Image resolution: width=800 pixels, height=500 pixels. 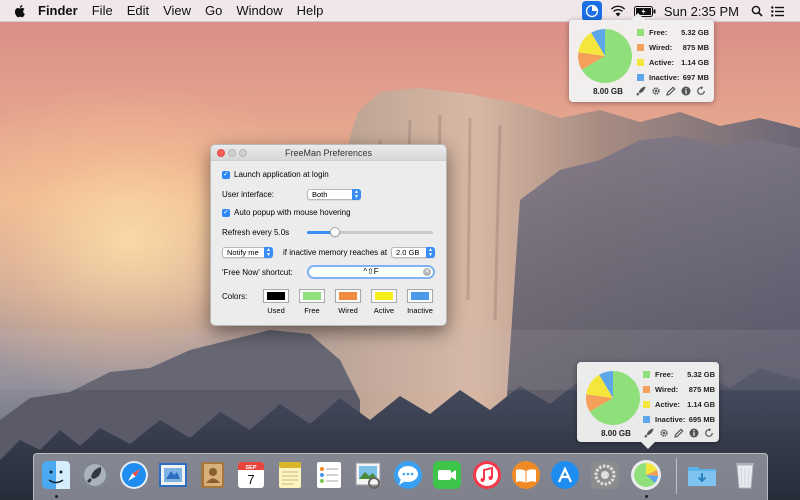 I want to click on messages-icon, so click(x=408, y=475).